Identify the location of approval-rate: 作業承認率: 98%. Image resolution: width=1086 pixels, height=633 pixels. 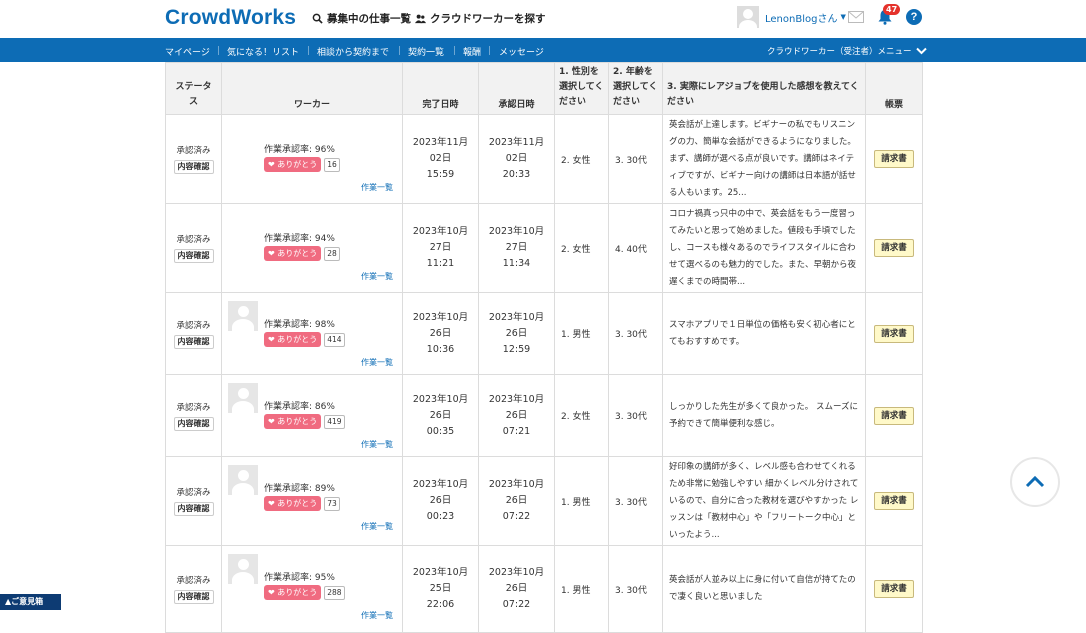
(299, 325).